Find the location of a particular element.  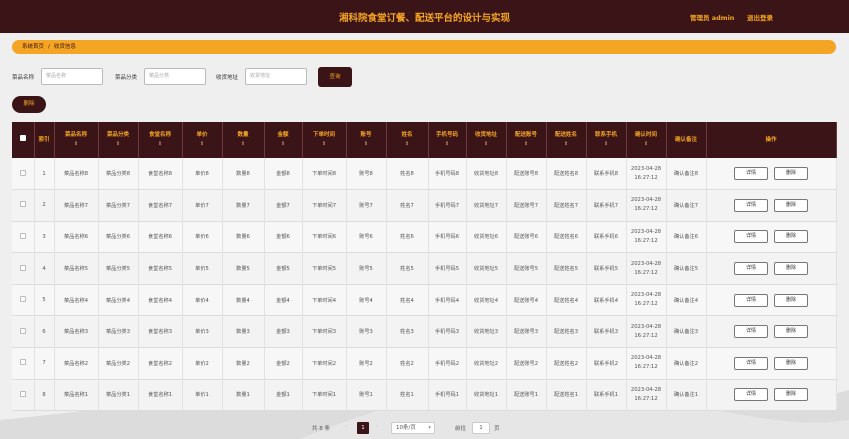

table-cell: 8 is located at coordinates (44, 395).